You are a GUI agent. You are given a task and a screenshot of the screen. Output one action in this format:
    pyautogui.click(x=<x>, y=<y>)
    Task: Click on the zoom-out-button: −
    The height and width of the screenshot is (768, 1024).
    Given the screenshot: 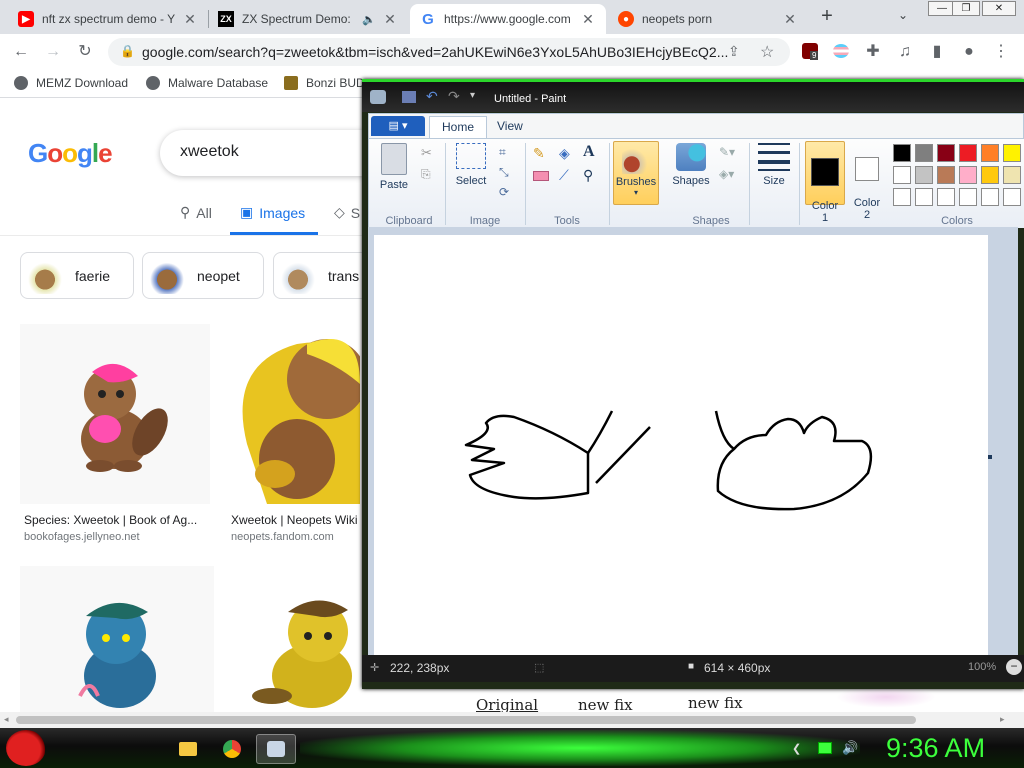 What is the action you would take?
    pyautogui.click(x=1014, y=667)
    